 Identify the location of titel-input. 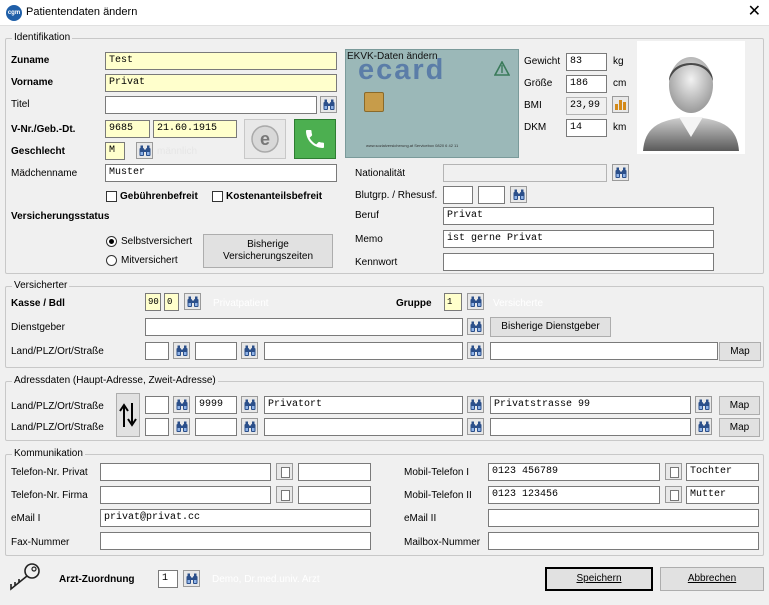
(211, 105).